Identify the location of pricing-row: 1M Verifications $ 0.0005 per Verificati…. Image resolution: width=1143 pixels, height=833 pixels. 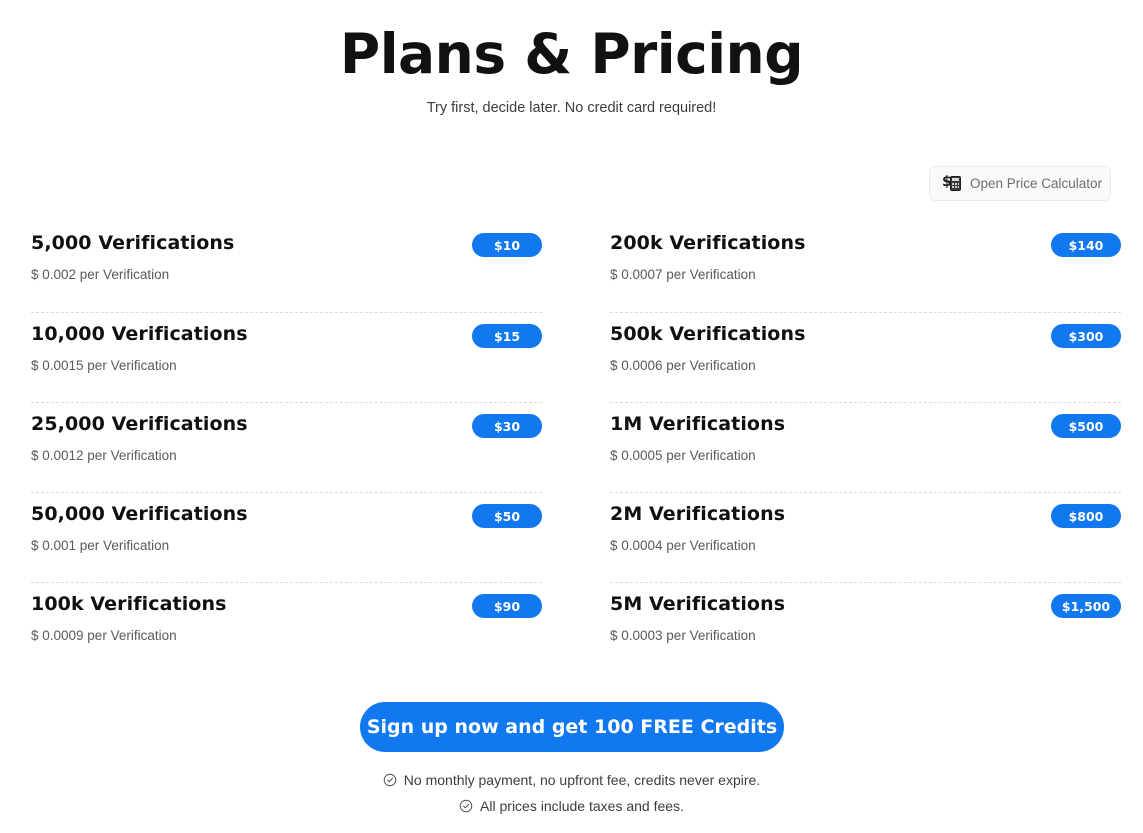
(865, 447).